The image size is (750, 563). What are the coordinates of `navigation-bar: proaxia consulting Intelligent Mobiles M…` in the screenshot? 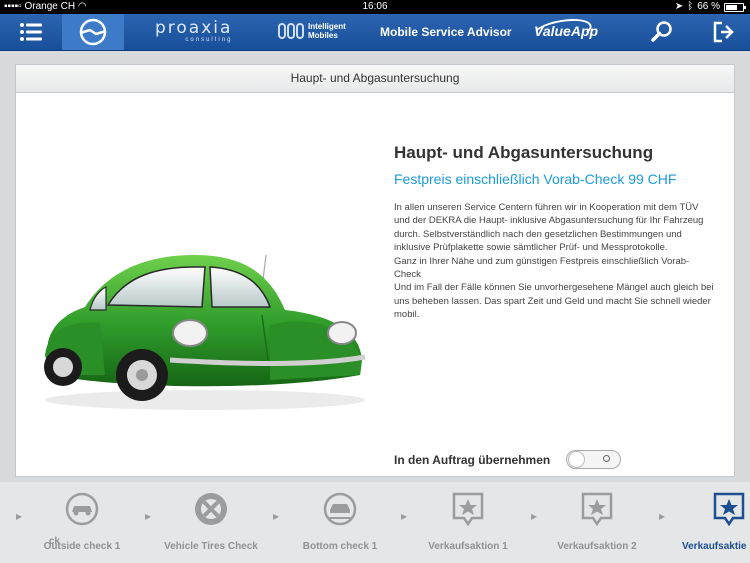 It's located at (375, 32).